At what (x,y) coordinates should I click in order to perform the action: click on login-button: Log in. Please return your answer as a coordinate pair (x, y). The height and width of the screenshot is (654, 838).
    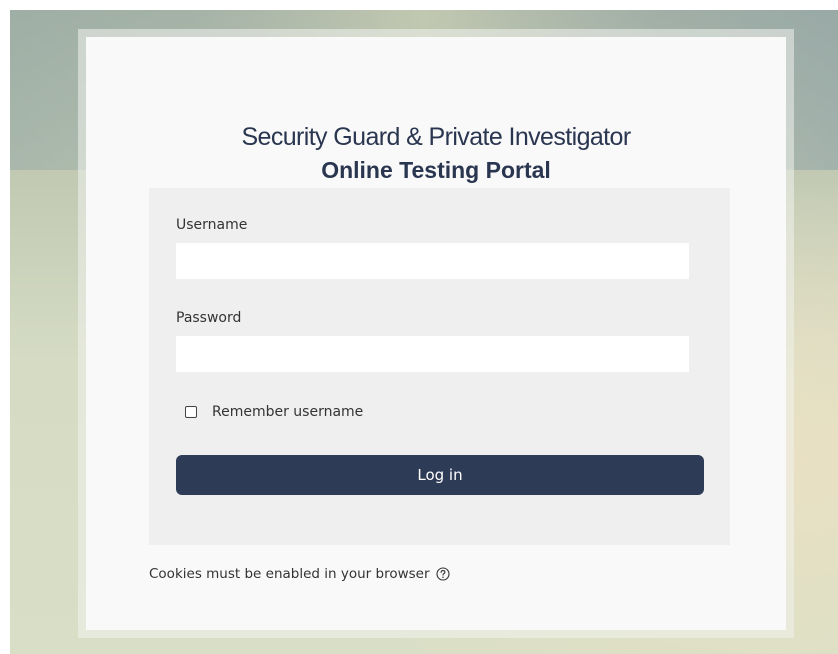
    Looking at the image, I should click on (440, 475).